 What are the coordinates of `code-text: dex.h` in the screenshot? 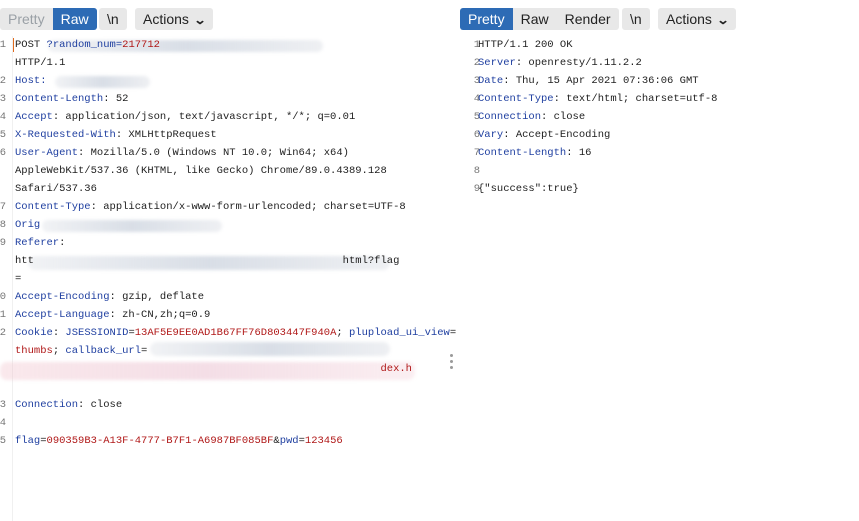 It's located at (213, 369).